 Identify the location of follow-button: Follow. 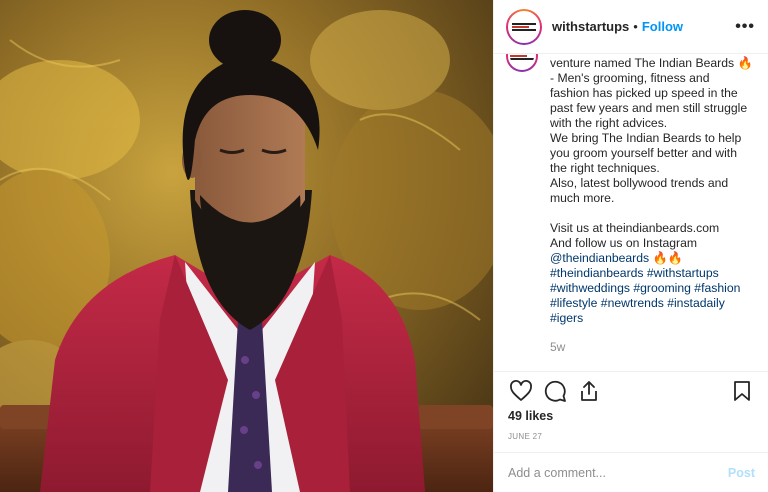
(662, 26).